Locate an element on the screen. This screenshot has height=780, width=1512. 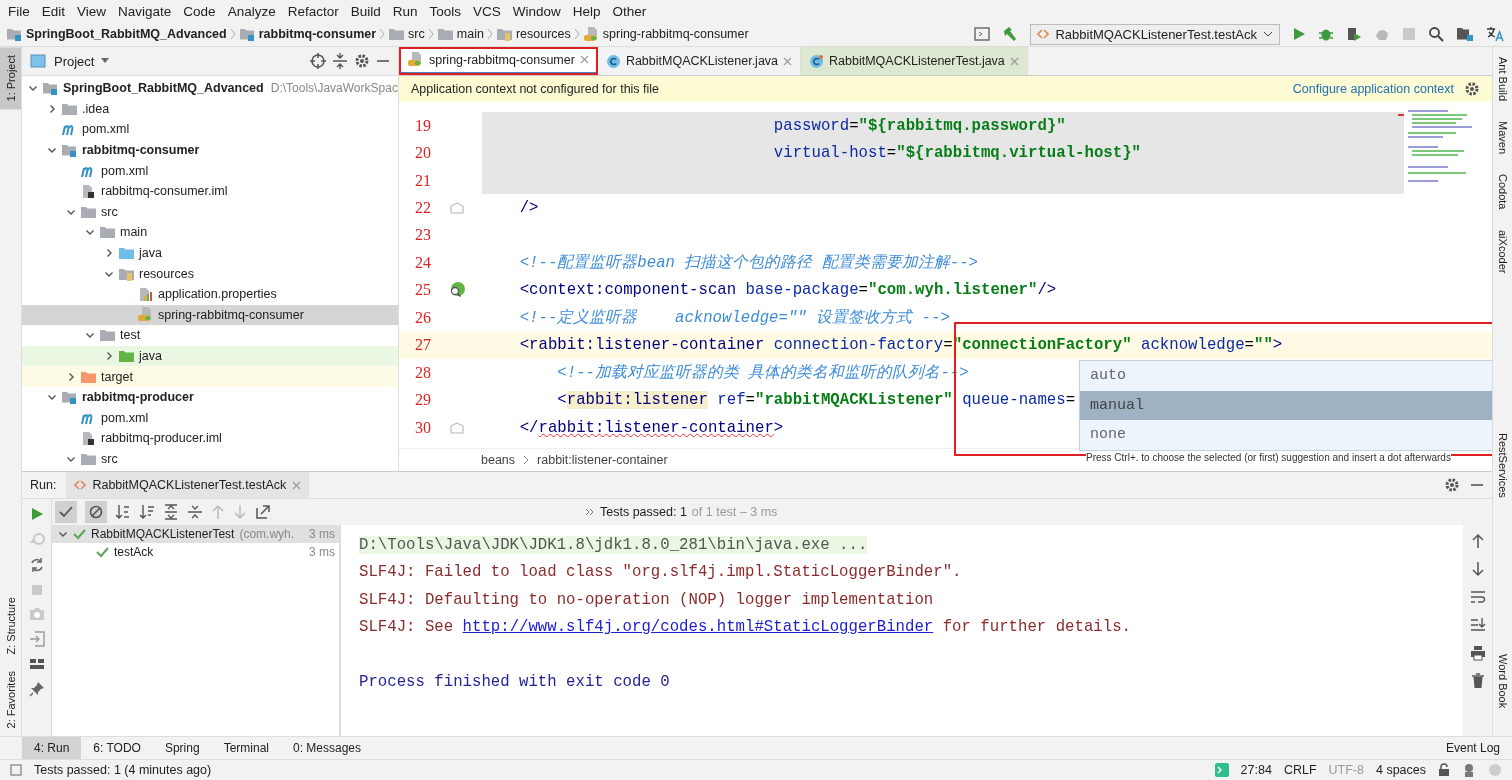
print-icon is located at coordinates (1477, 653).